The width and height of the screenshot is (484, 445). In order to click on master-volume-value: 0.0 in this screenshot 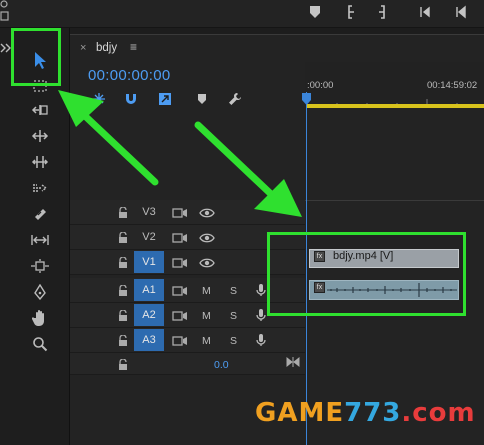, I will do `click(221, 365)`.